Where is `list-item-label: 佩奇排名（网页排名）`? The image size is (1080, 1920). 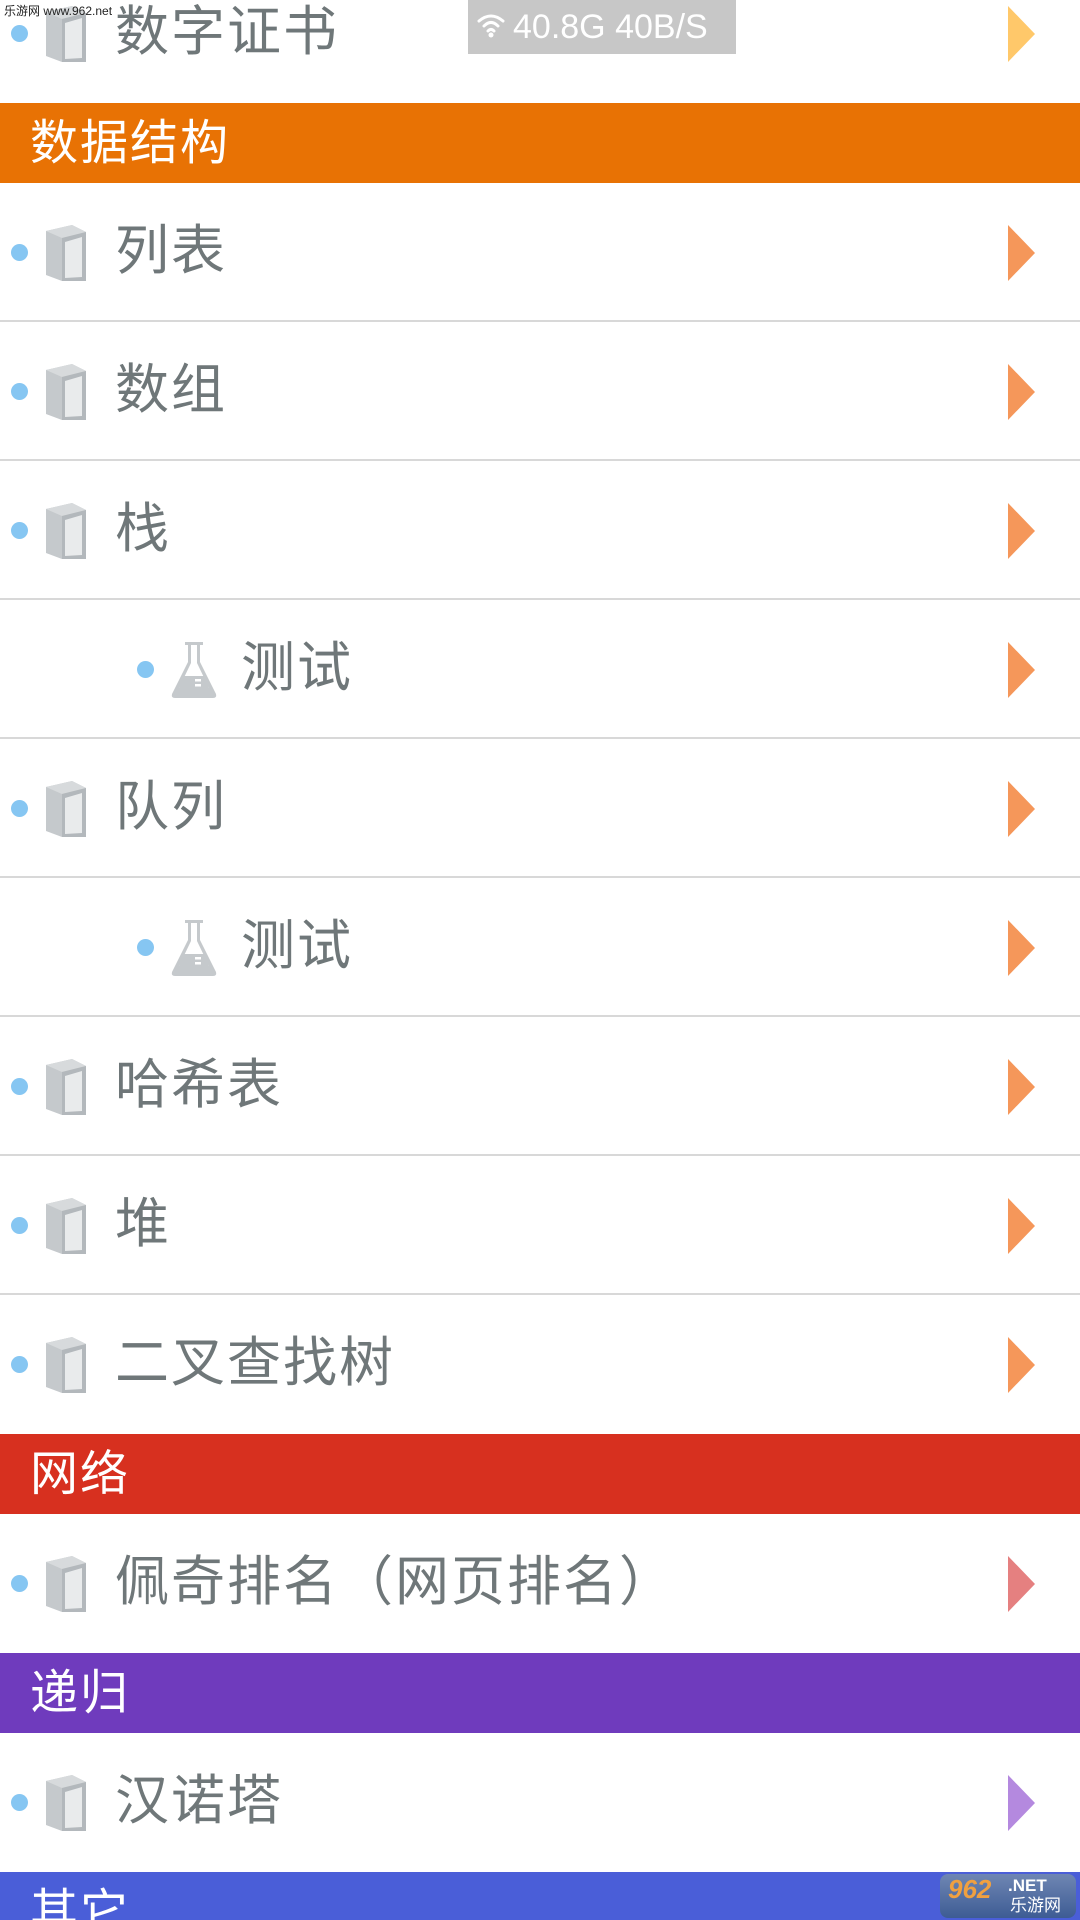
list-item-label: 佩奇排名（网页排名） is located at coordinates (395, 1581).